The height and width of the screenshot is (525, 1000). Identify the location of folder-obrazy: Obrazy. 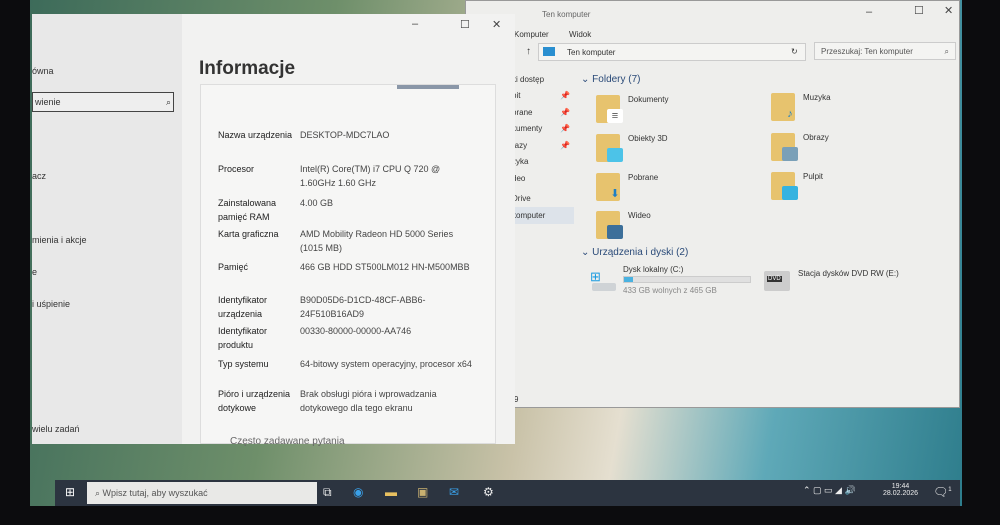
(800, 147).